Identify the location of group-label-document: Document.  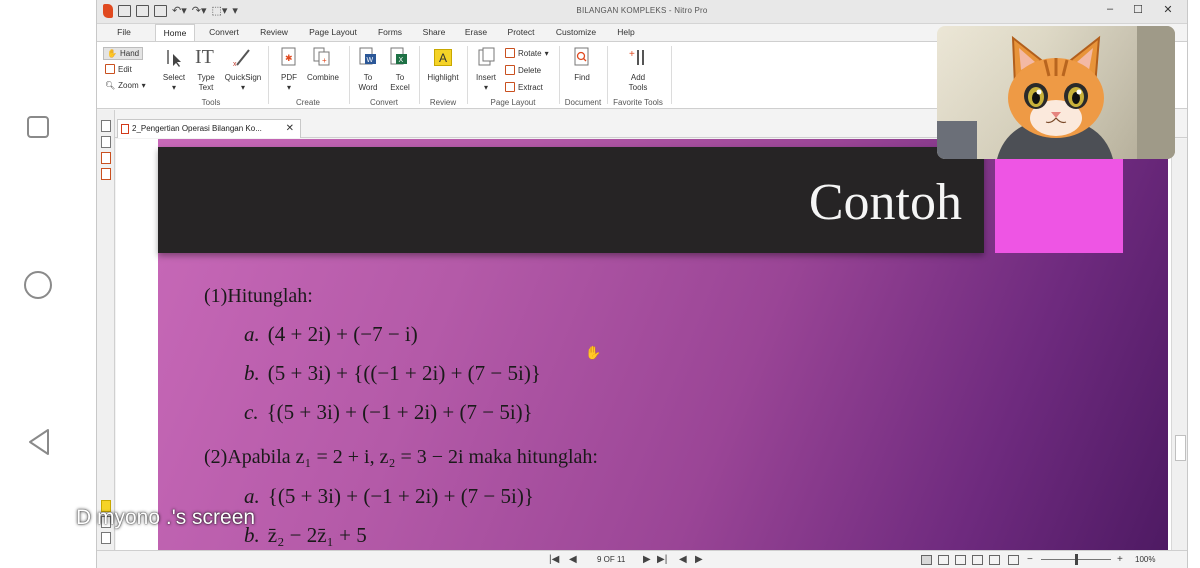
(583, 102).